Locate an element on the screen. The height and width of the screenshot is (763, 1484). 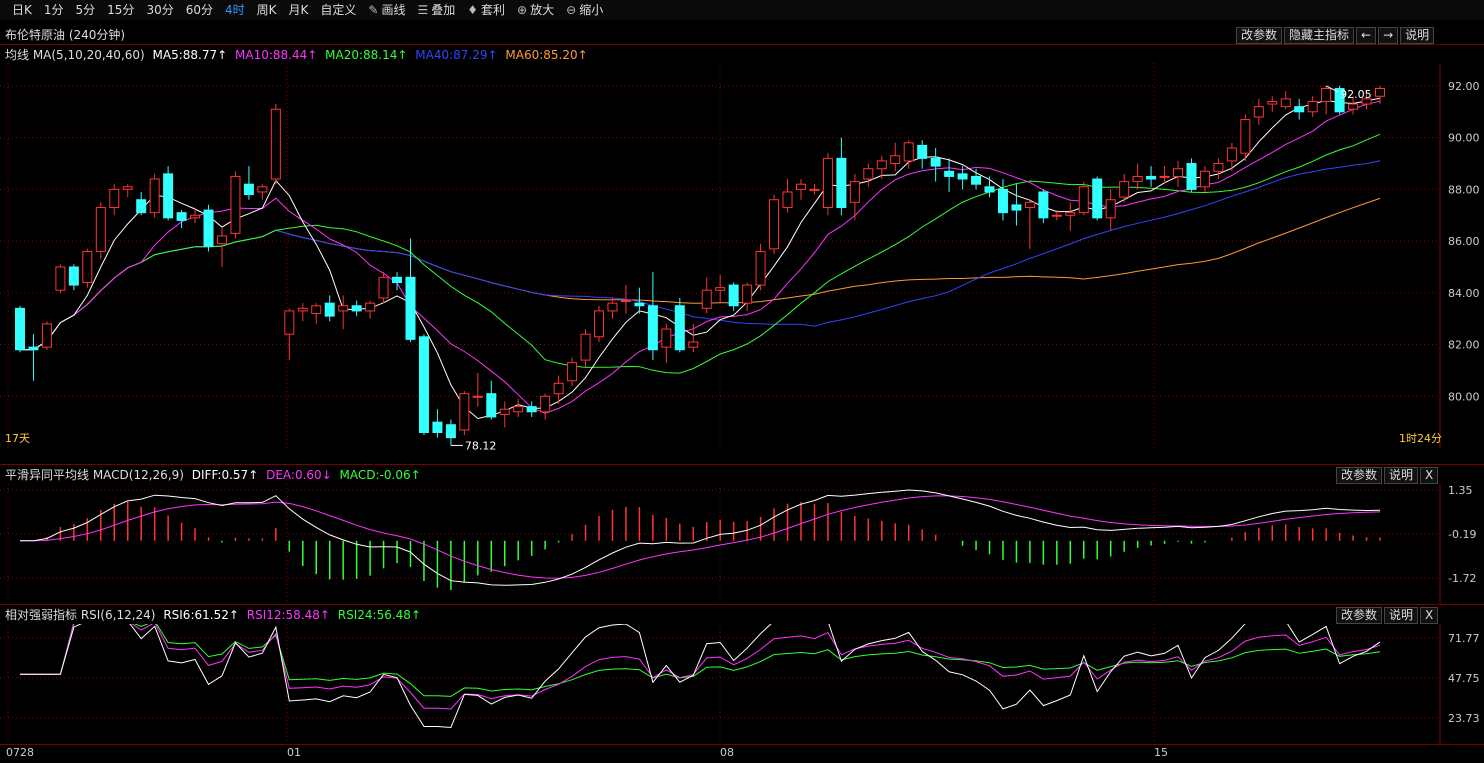
period-8-button: 月K is located at coordinates (299, 10).